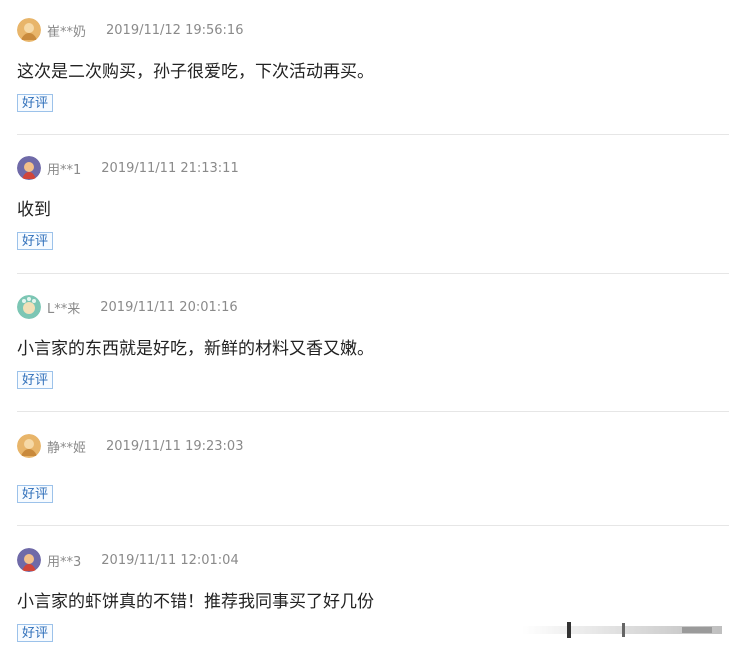  What do you see at coordinates (195, 72) in the screenshot?
I see `review-text: 这次是二次购买，孙子很爱吃，下次活动再买。` at bounding box center [195, 72].